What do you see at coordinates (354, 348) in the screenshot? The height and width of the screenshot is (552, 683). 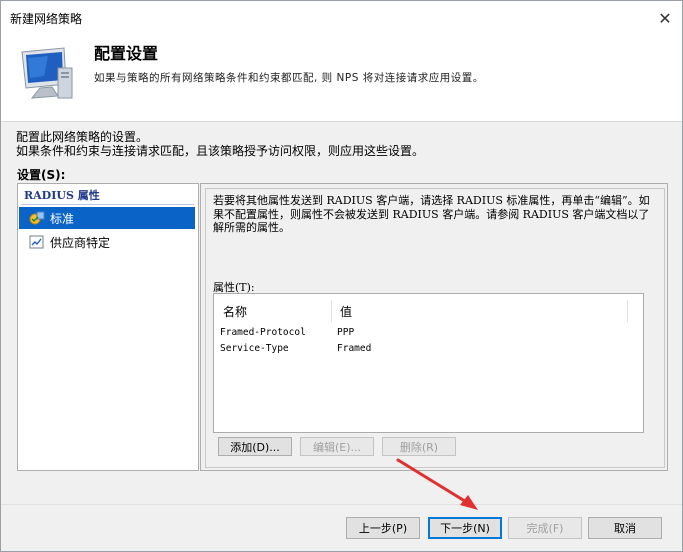 I see `attribute-value: Framed` at bounding box center [354, 348].